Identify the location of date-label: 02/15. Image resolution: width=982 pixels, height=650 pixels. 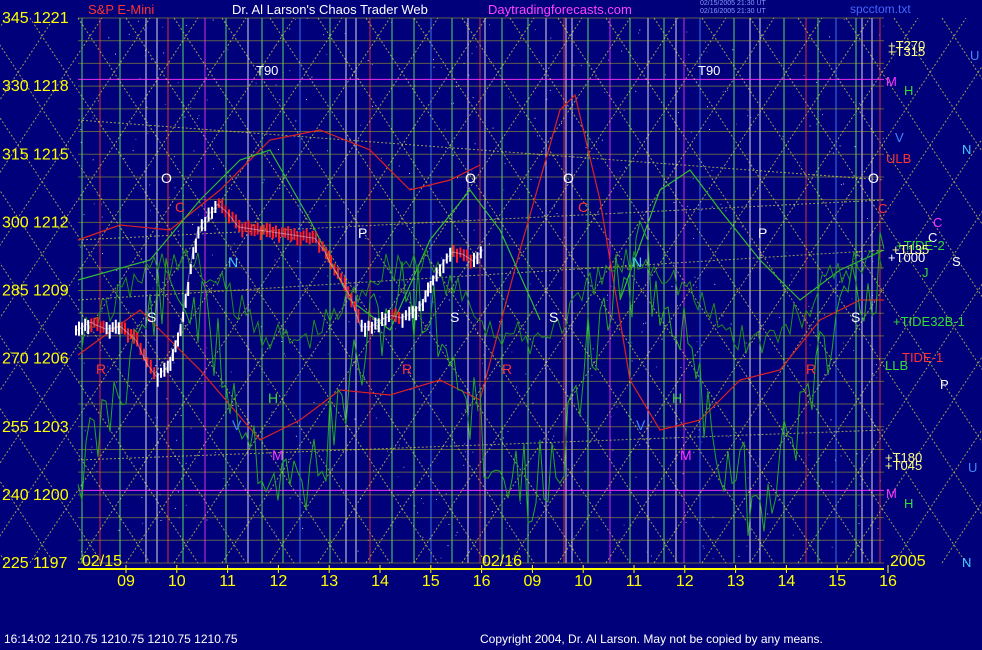
(102, 561).